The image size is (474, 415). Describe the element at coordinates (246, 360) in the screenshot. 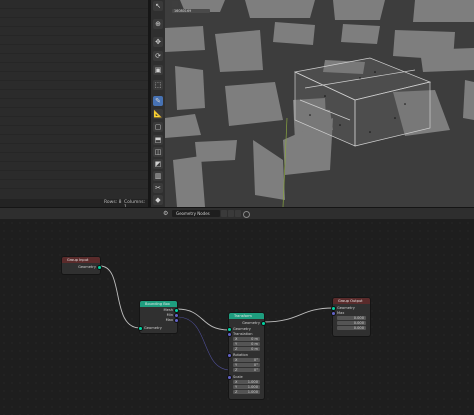

I see `rotation-x-field: X 0°` at that location.